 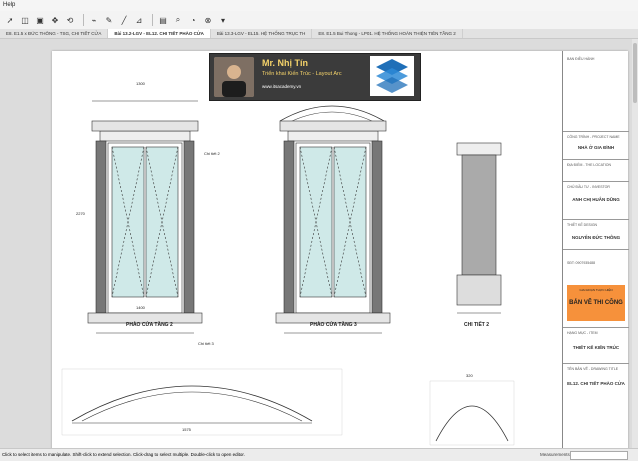 What do you see at coordinates (333, 325) in the screenshot?
I see `mid-window-title: PHÀO CỬA TẦNG 3` at bounding box center [333, 325].